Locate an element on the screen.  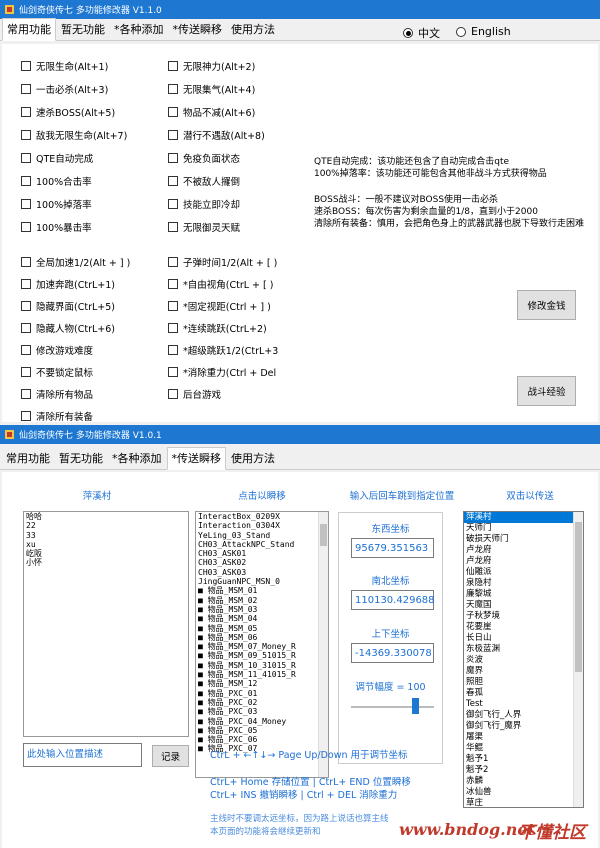
cheat-checkbox: *固定视距(Ctrl + ] ) is located at coordinates (219, 306).